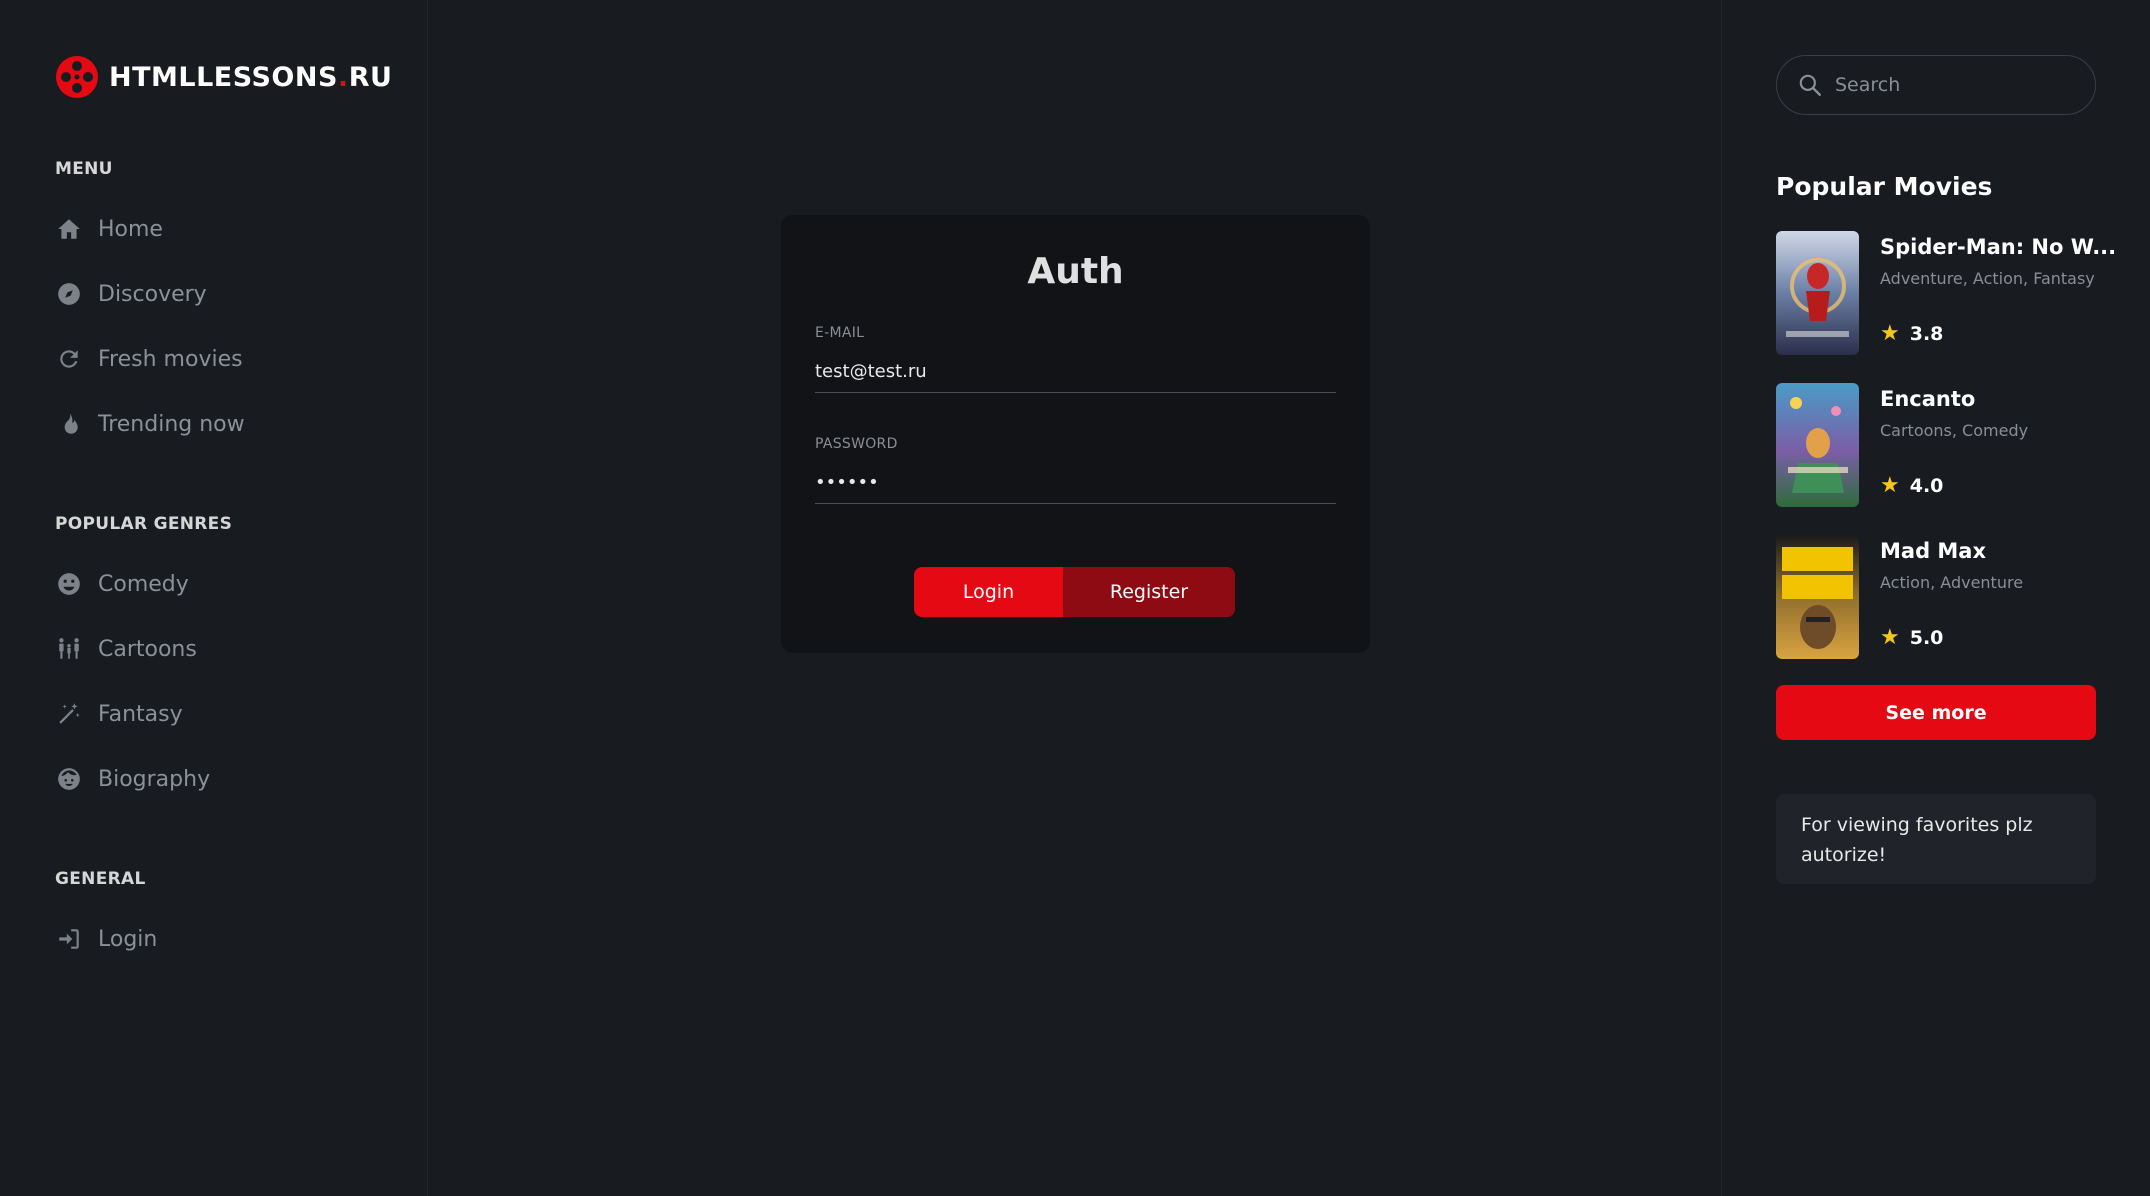 The image size is (2150, 1196). What do you see at coordinates (1075, 271) in the screenshot?
I see `auth-title: Auth` at bounding box center [1075, 271].